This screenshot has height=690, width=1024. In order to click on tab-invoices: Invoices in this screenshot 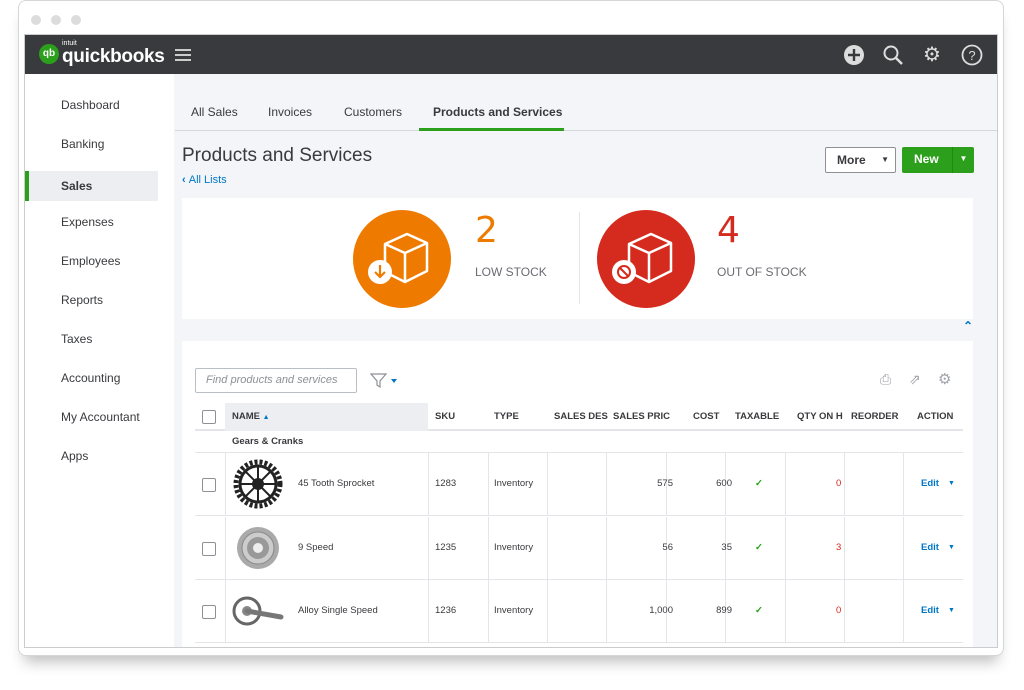, I will do `click(290, 112)`.